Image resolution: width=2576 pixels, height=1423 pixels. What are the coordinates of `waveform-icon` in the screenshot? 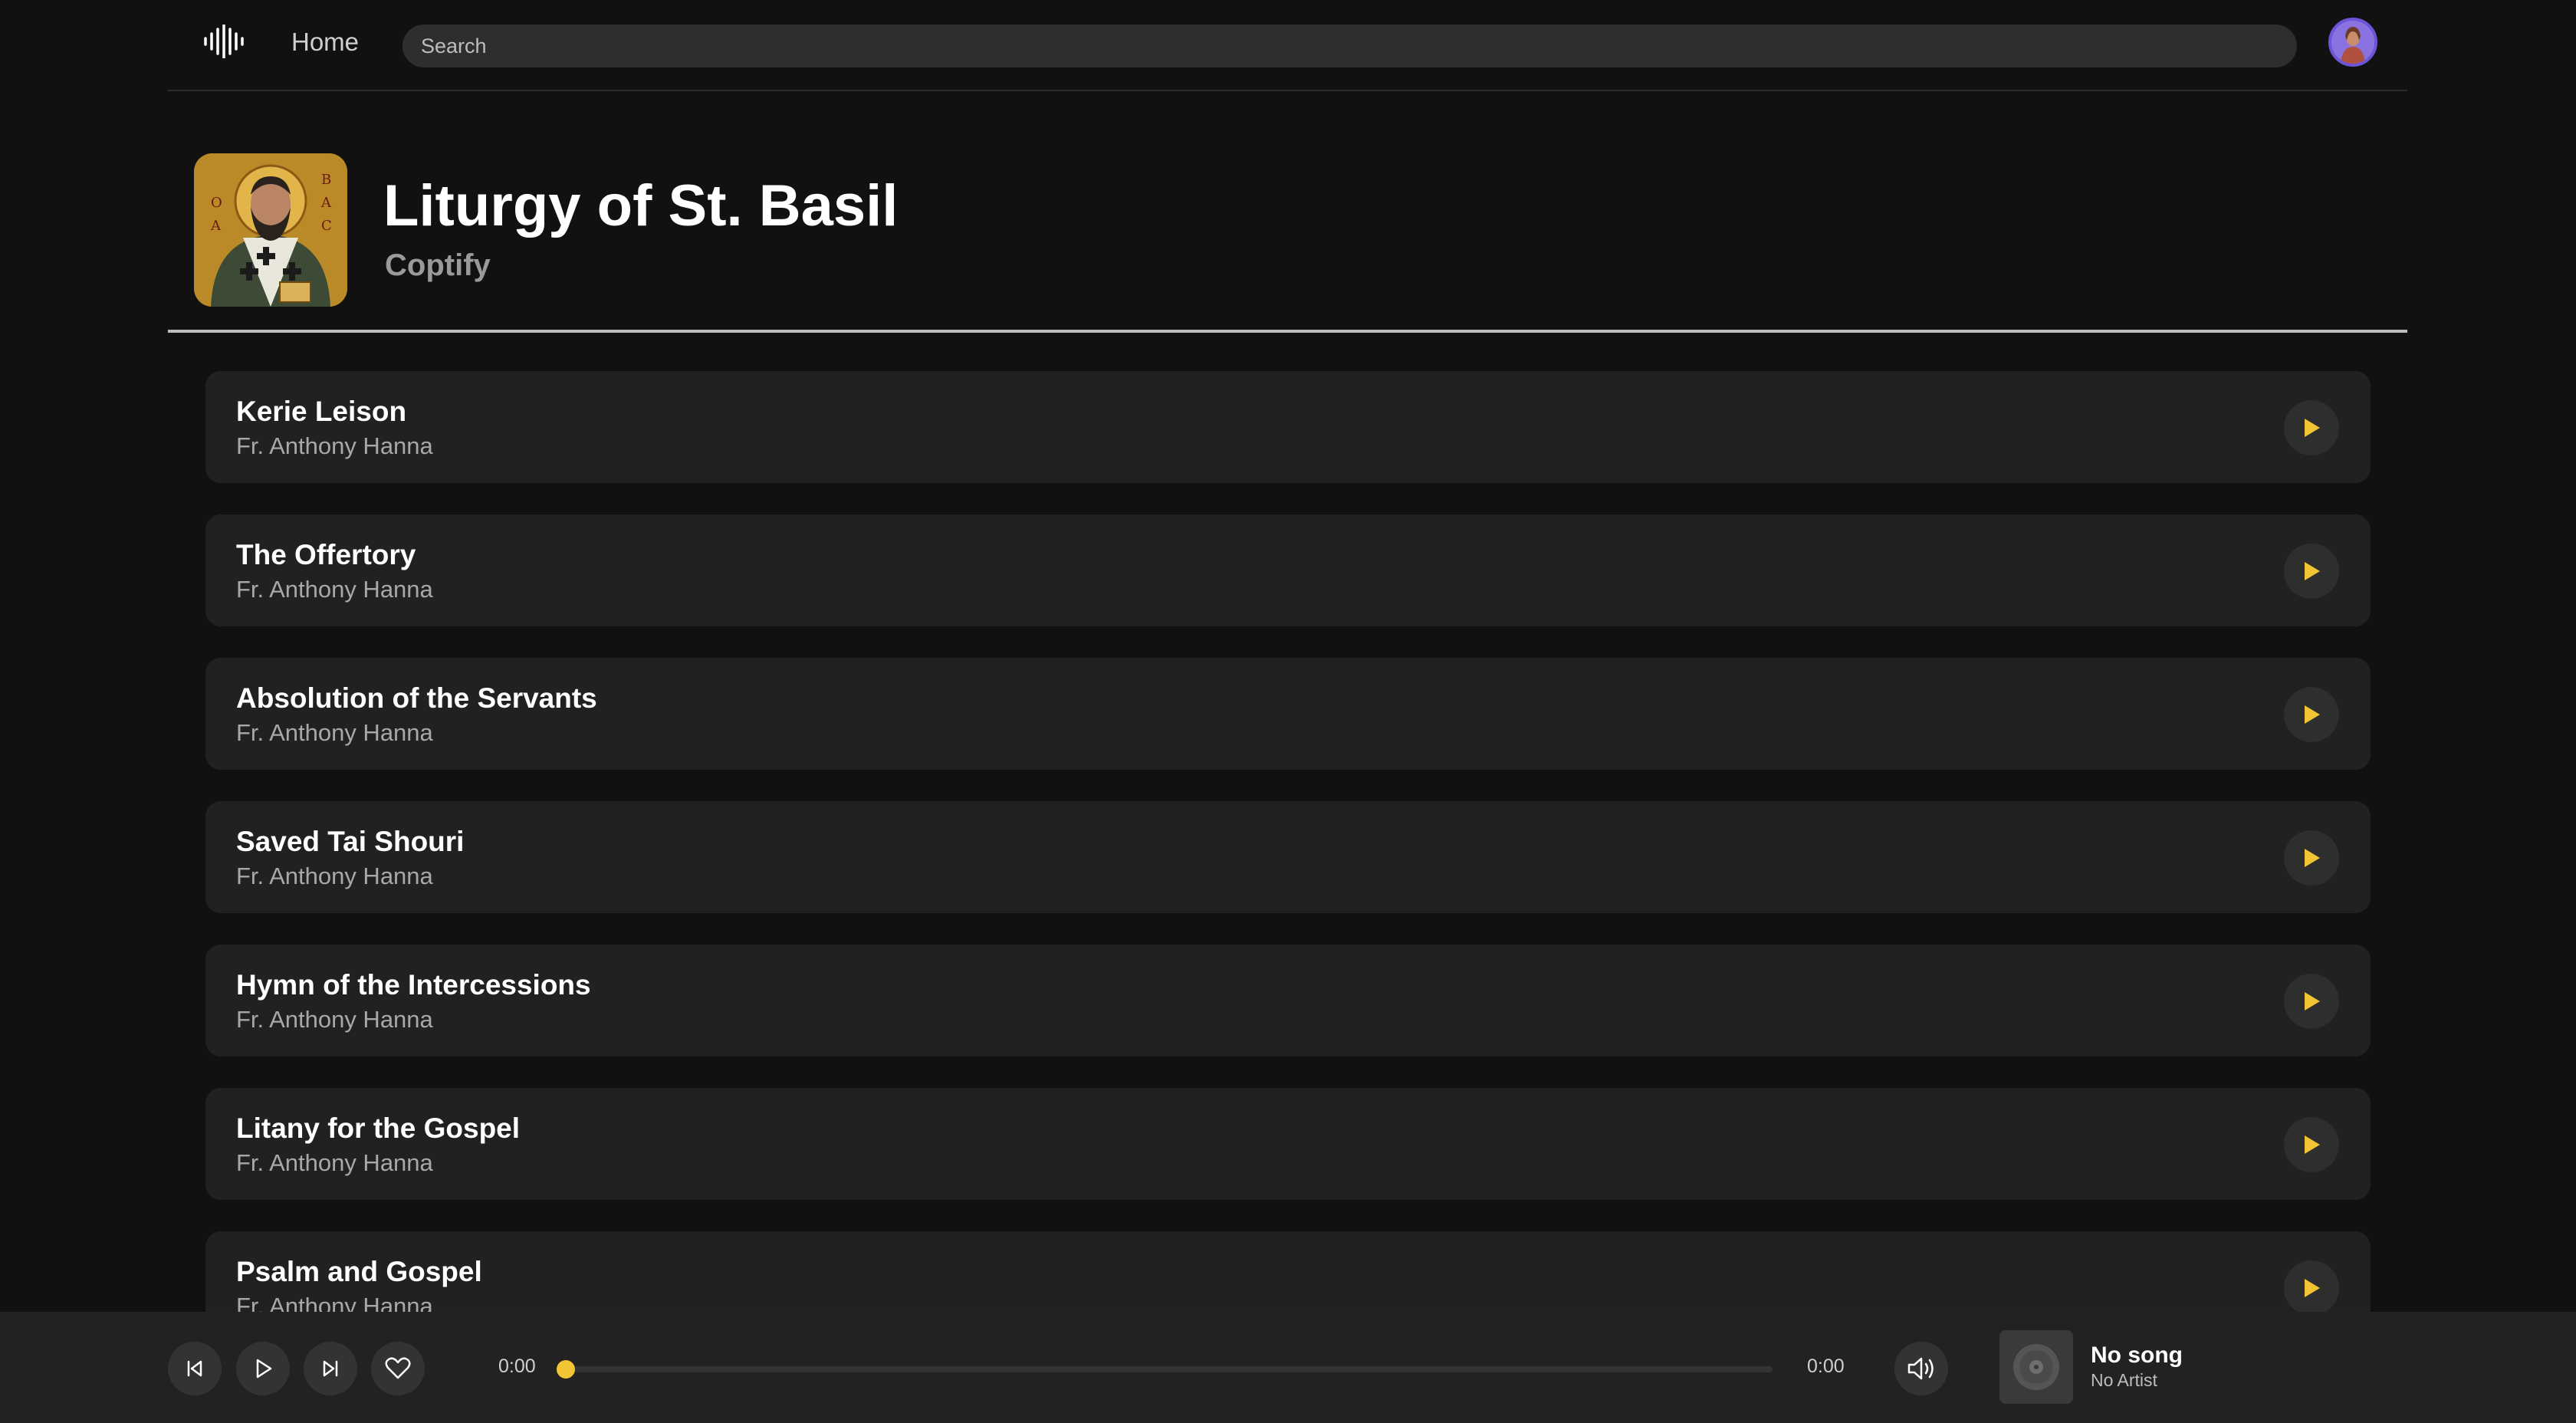 It's located at (224, 41).